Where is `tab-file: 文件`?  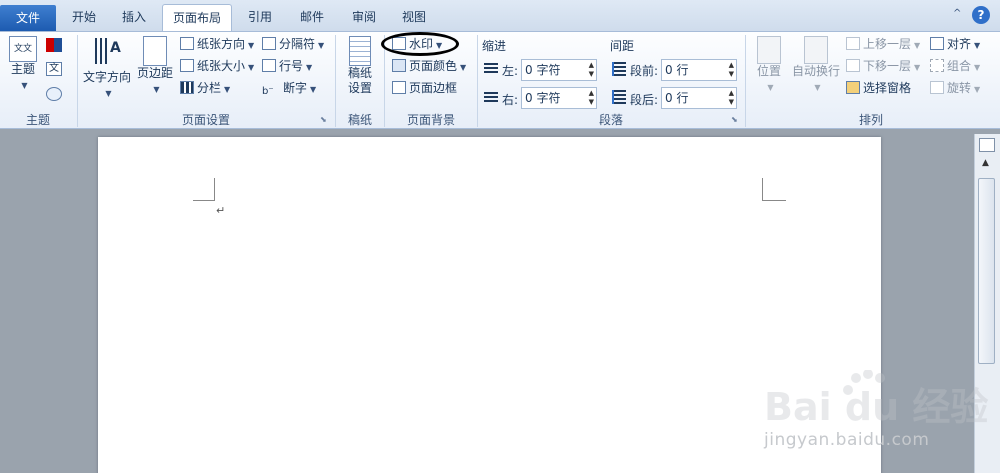
tab-file: 文件 is located at coordinates (28, 18).